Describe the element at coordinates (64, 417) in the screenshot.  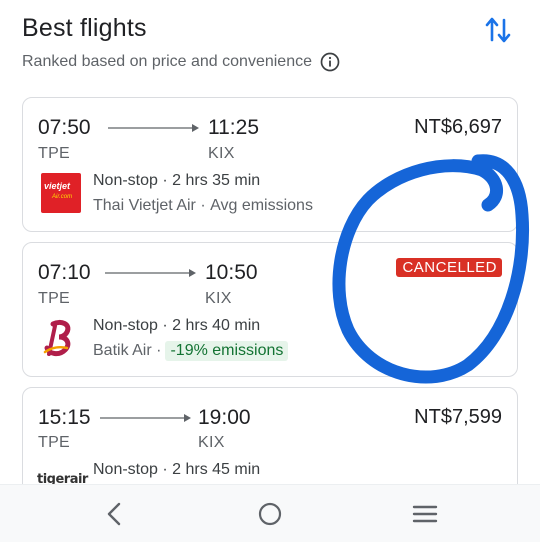
I see `departure-time: 15:15` at that location.